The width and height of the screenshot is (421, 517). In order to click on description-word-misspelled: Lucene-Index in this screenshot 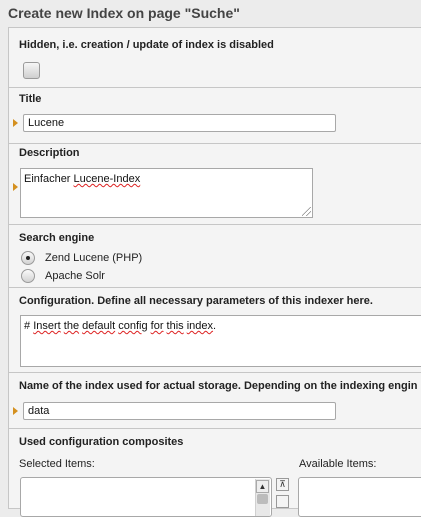, I will do `click(107, 179)`.